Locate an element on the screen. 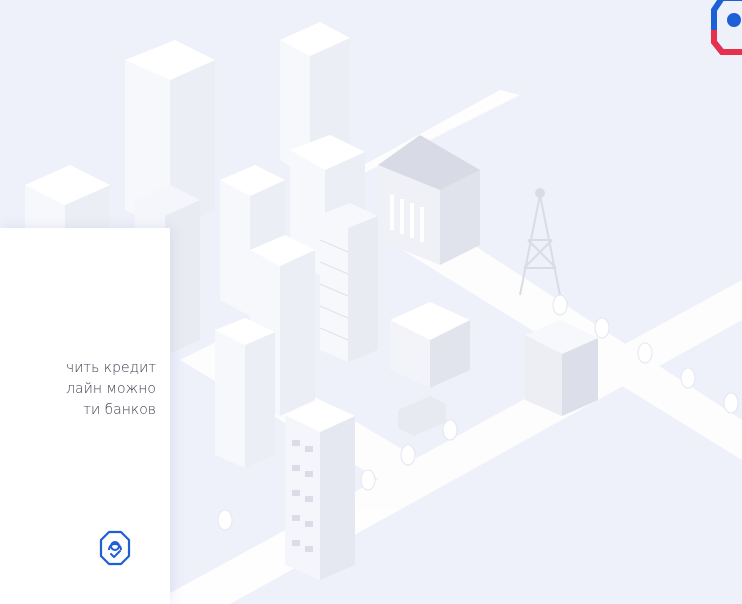 The image size is (742, 604). card-text-line-1: чить кредит is located at coordinates (110, 368).